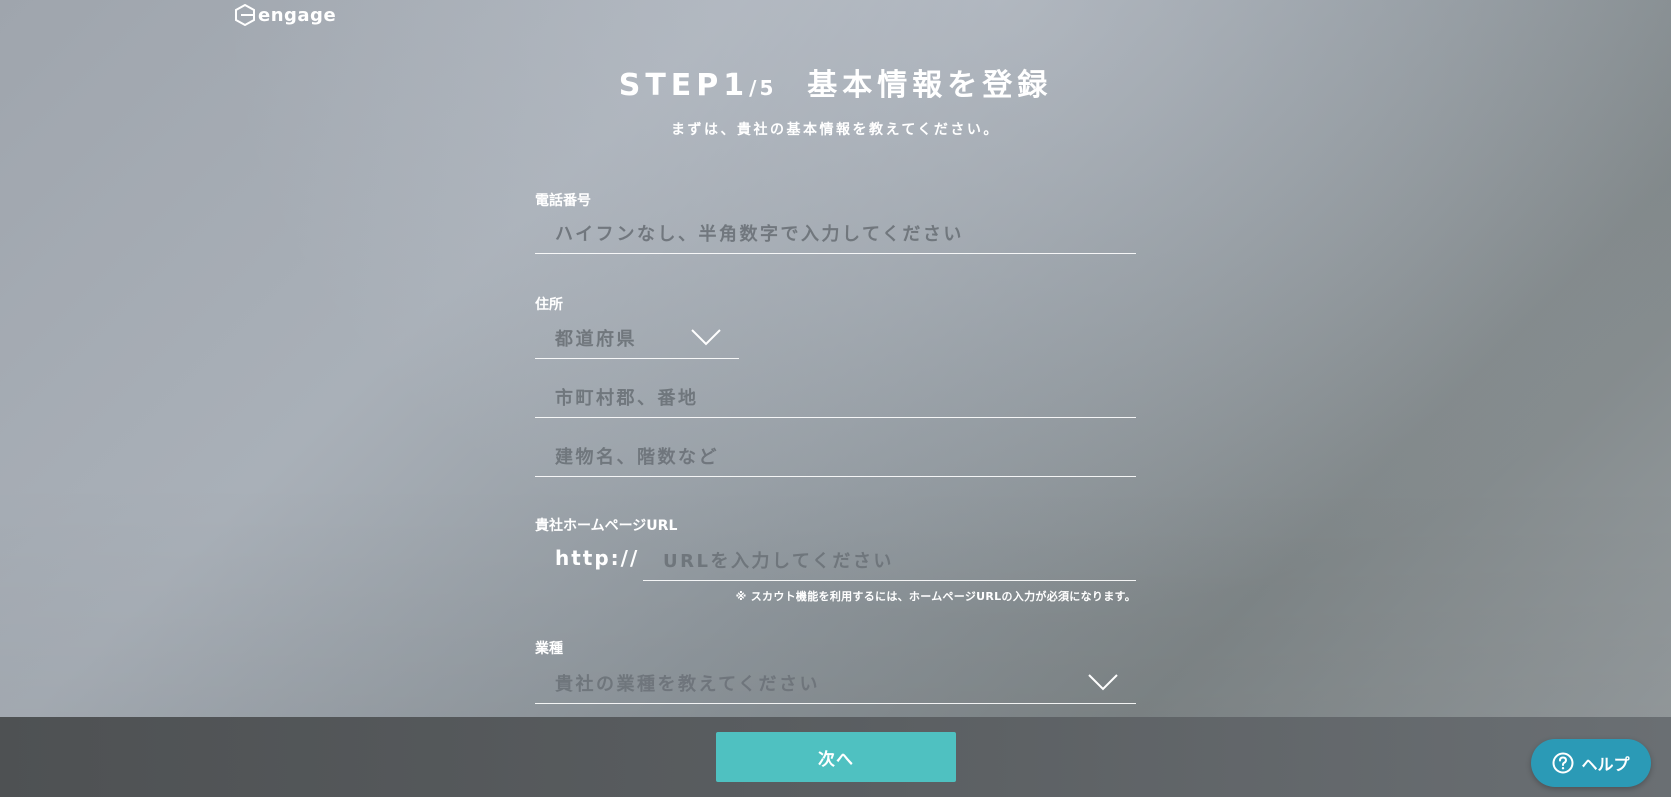 The width and height of the screenshot is (1671, 797). What do you see at coordinates (596, 339) in the screenshot?
I see `prefecture-placeholder: 都道府県` at bounding box center [596, 339].